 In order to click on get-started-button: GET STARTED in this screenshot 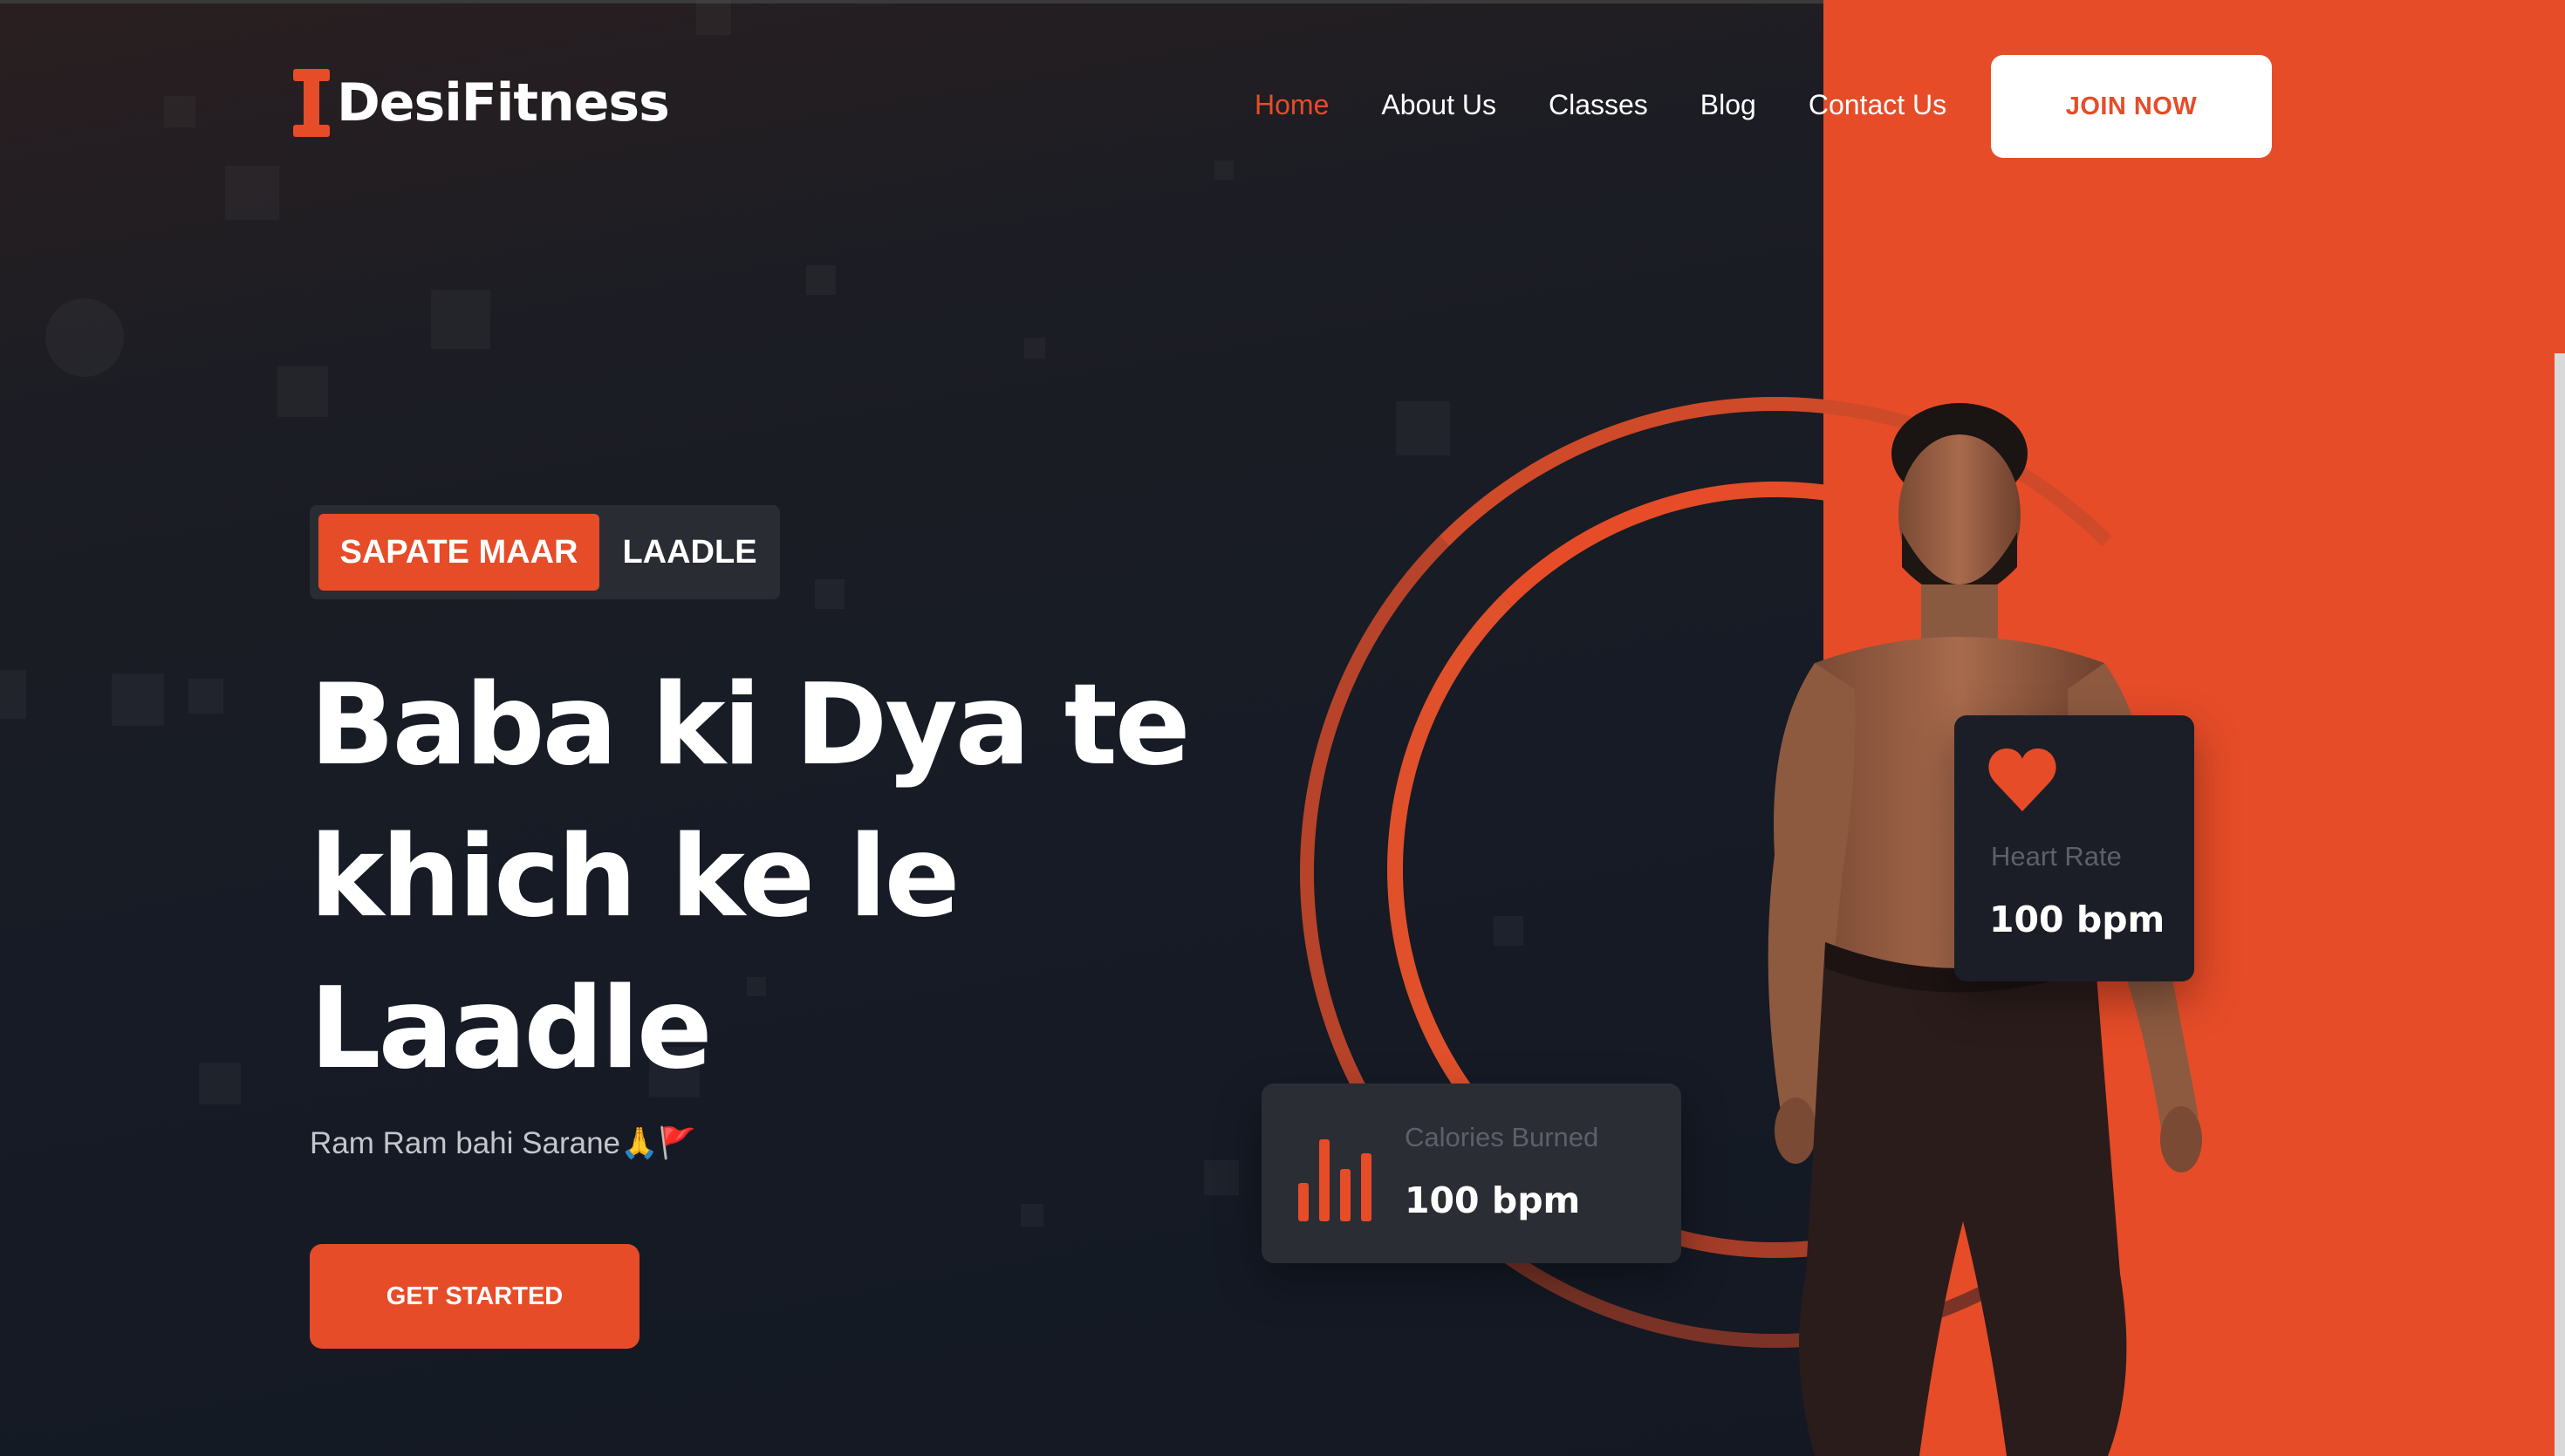, I will do `click(475, 1296)`.